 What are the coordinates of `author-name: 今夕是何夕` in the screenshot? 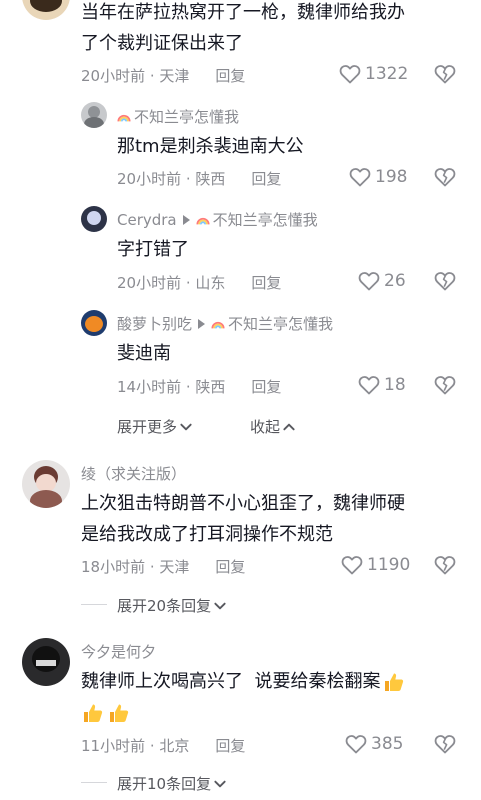 It's located at (119, 652).